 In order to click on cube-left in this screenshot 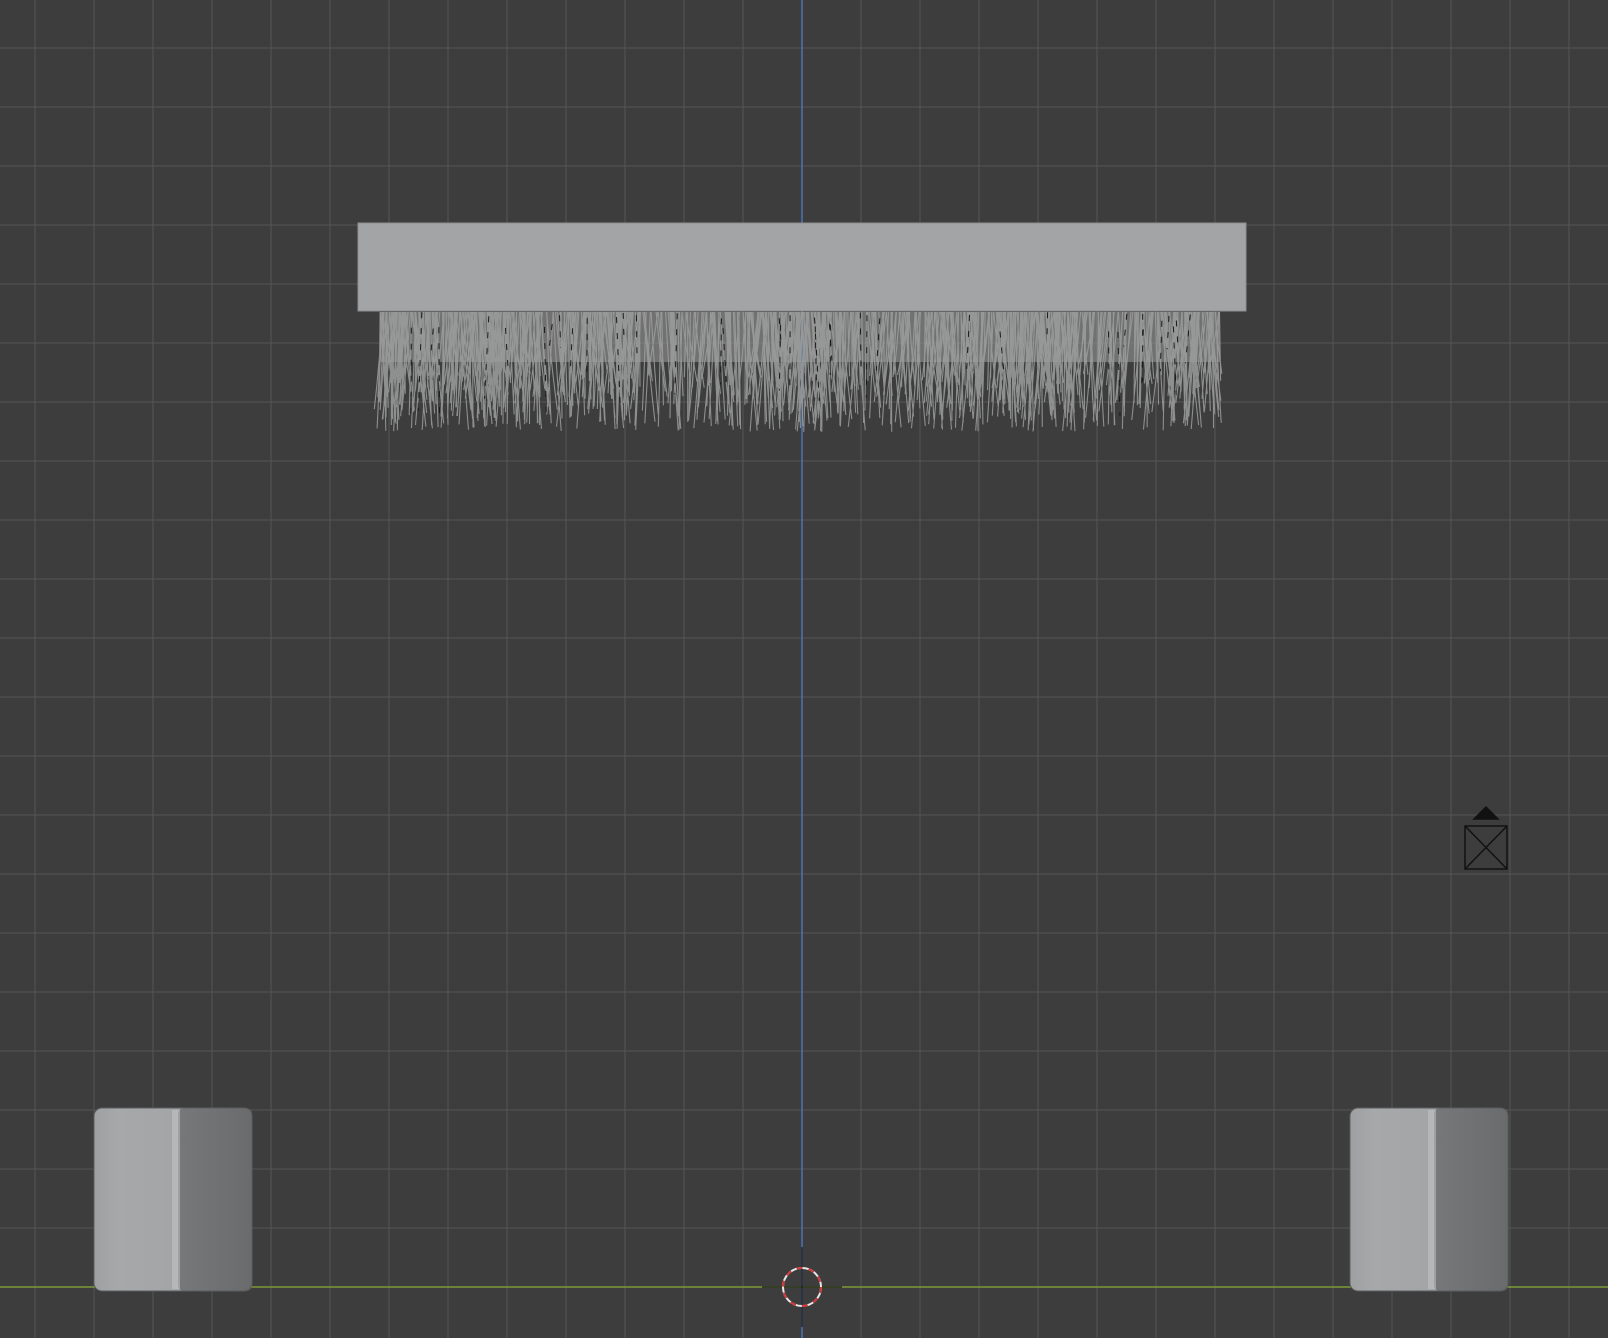, I will do `click(173, 1199)`.